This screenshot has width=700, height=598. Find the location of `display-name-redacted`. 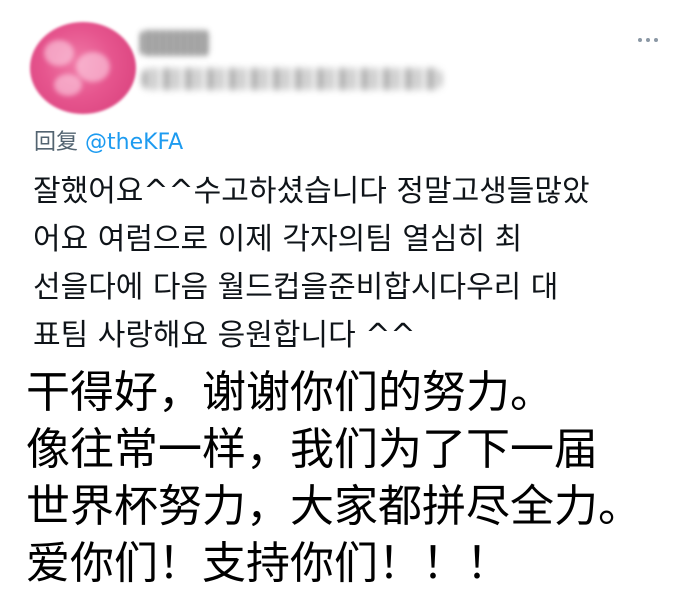

display-name-redacted is located at coordinates (175, 43).